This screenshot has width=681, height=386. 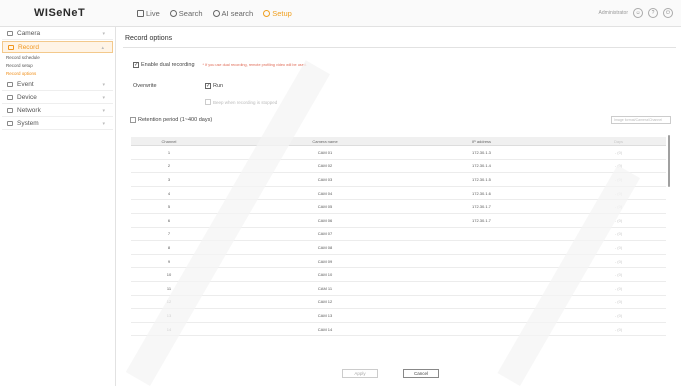 I want to click on table-row: 6 CAM 06 172.30.1.7 - (0), so click(x=398, y=221).